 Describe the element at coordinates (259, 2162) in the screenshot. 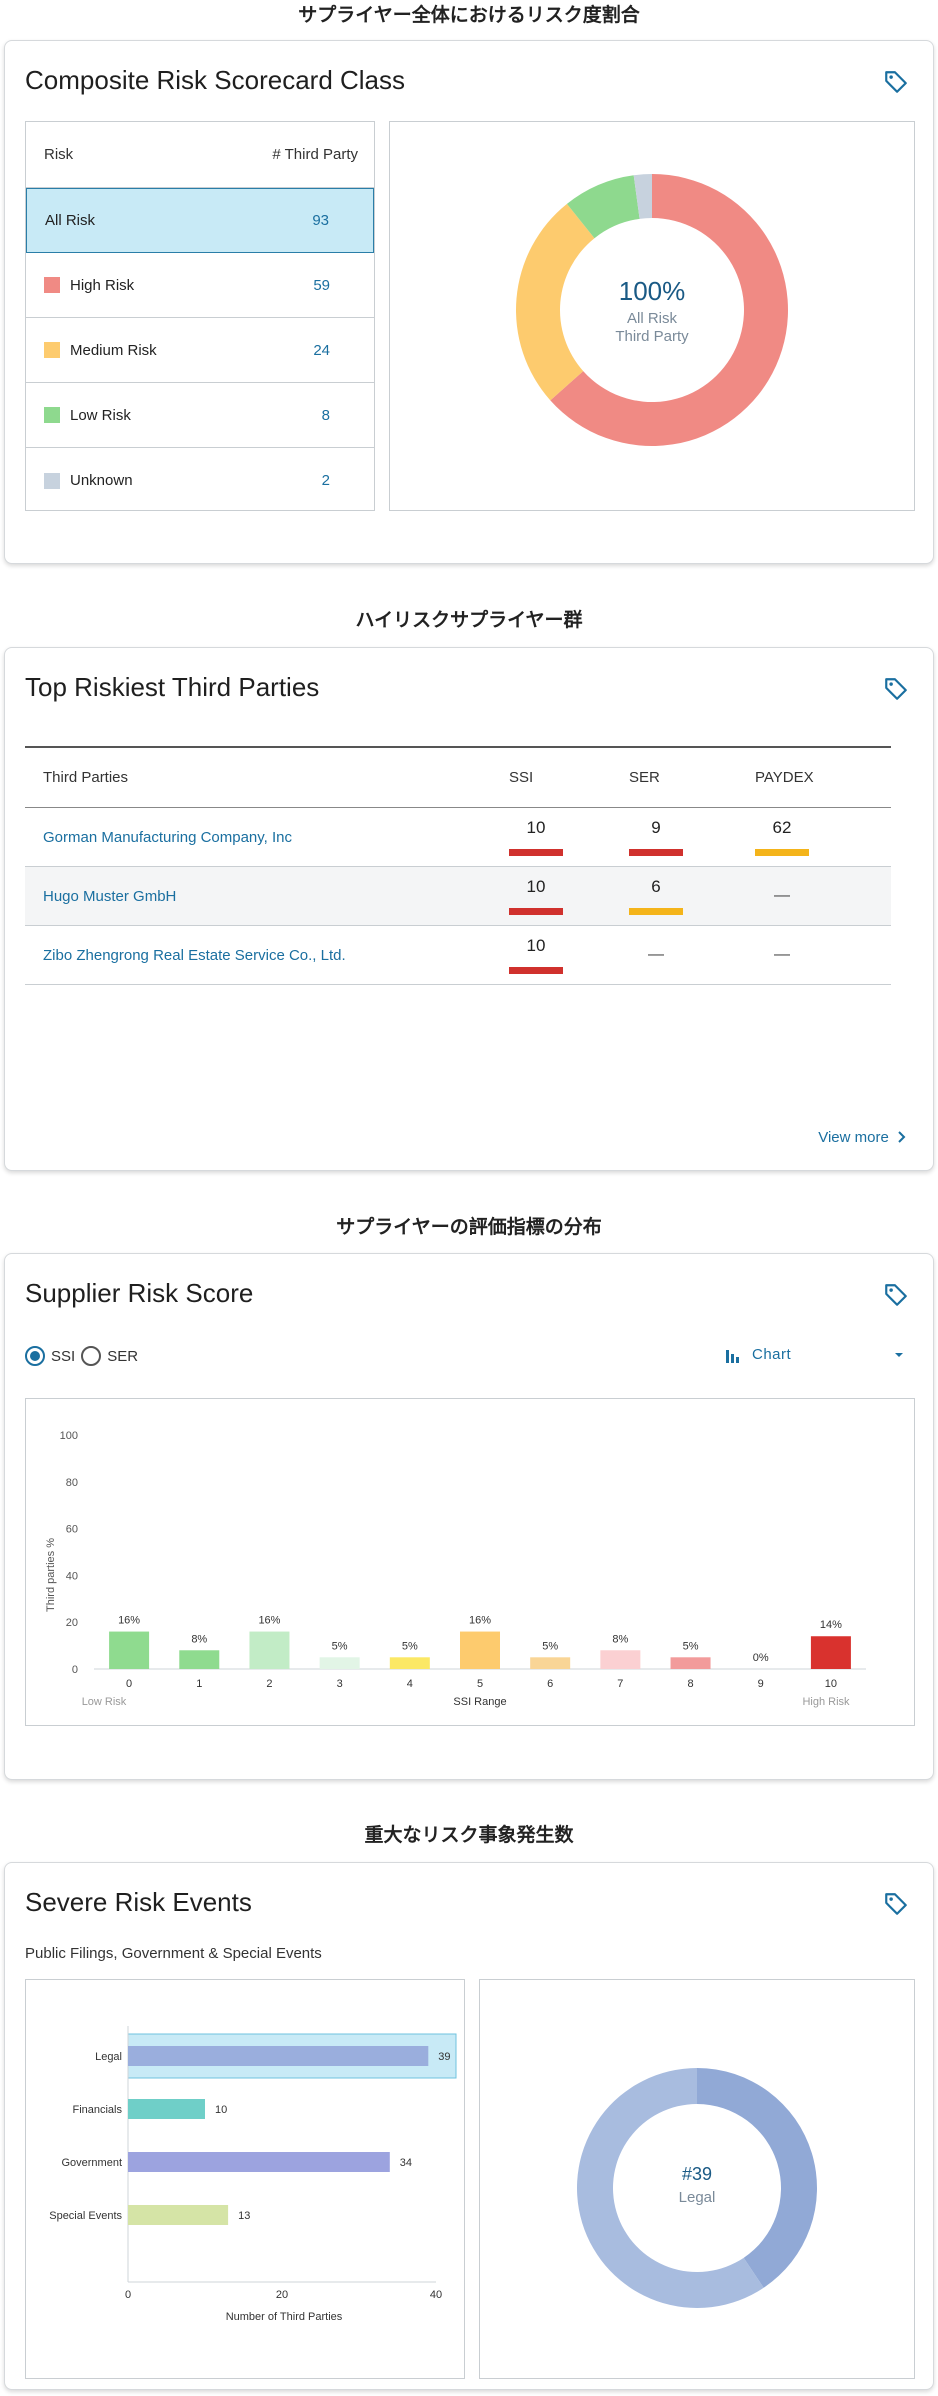

I see `event-bar-government` at that location.